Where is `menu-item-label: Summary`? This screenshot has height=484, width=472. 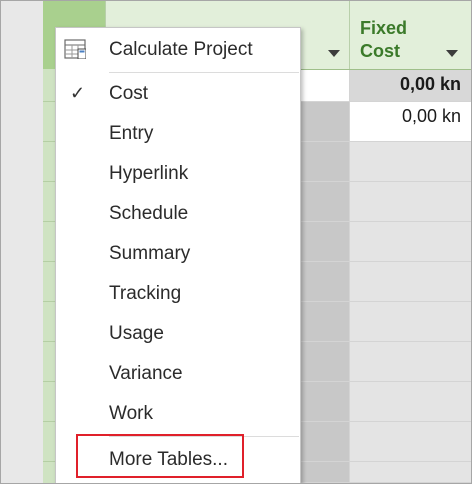 menu-item-label: Summary is located at coordinates (150, 253).